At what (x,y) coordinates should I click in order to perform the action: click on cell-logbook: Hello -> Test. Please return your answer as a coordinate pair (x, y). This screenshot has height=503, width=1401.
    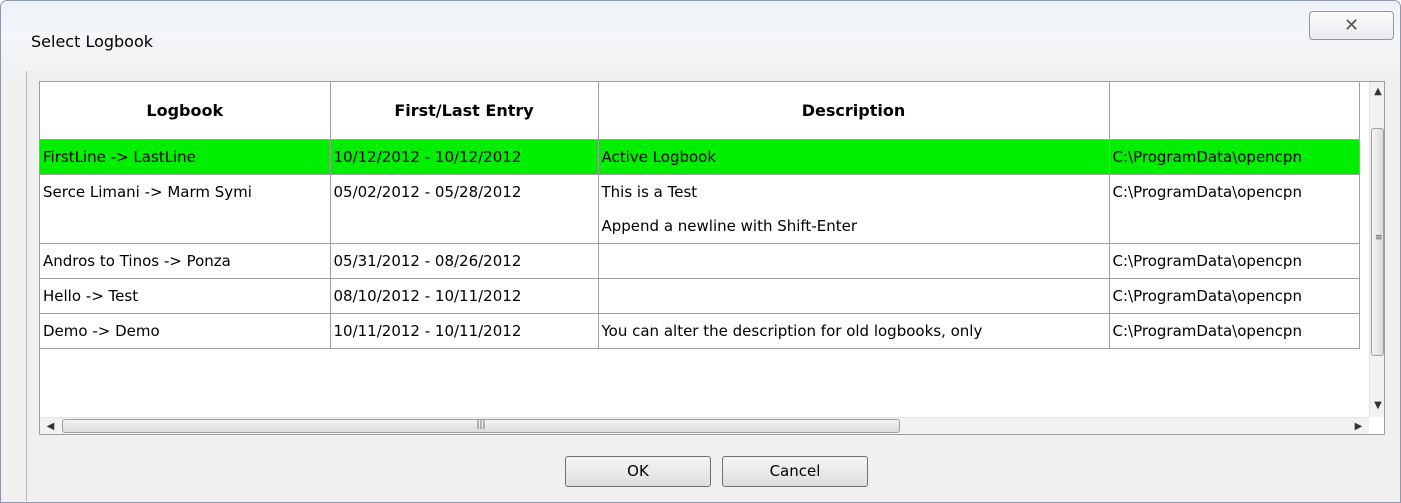
    Looking at the image, I should click on (185, 296).